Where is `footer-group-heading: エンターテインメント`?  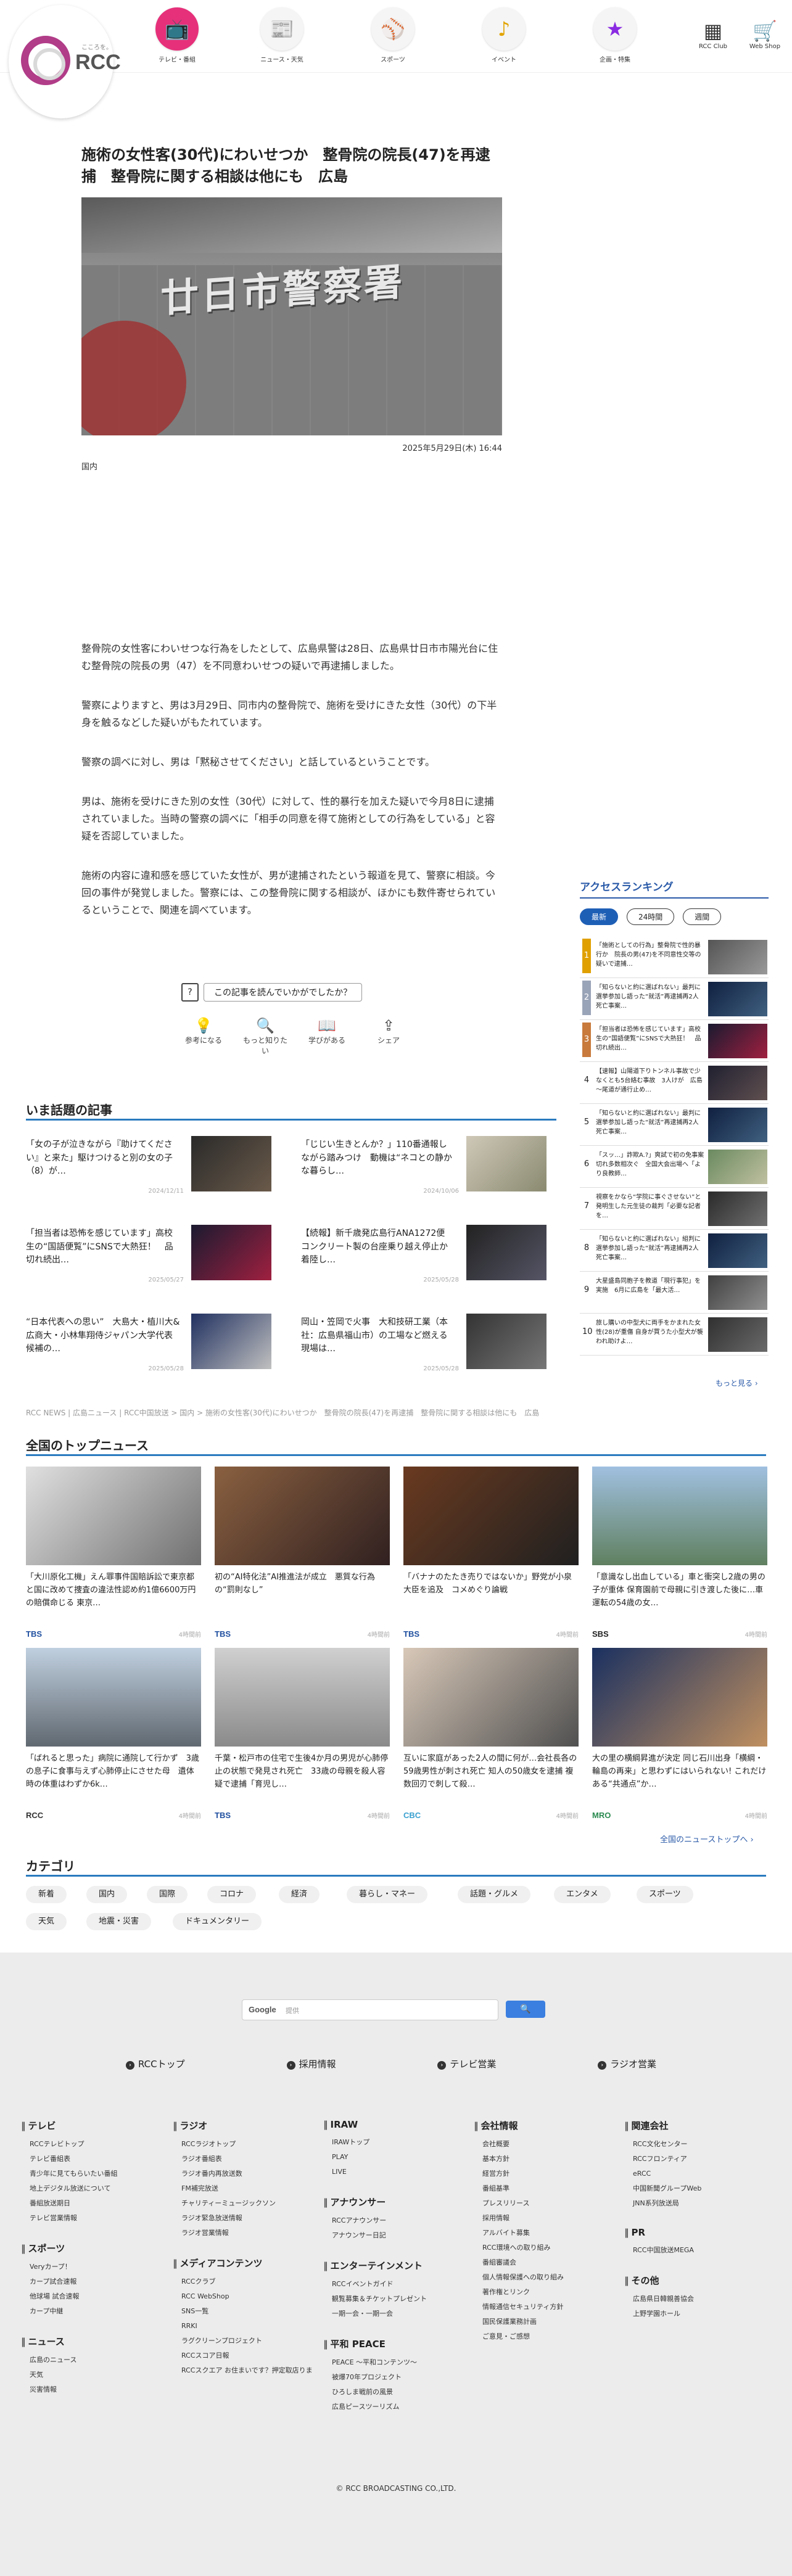 footer-group-heading: エンターテインメント is located at coordinates (394, 2265).